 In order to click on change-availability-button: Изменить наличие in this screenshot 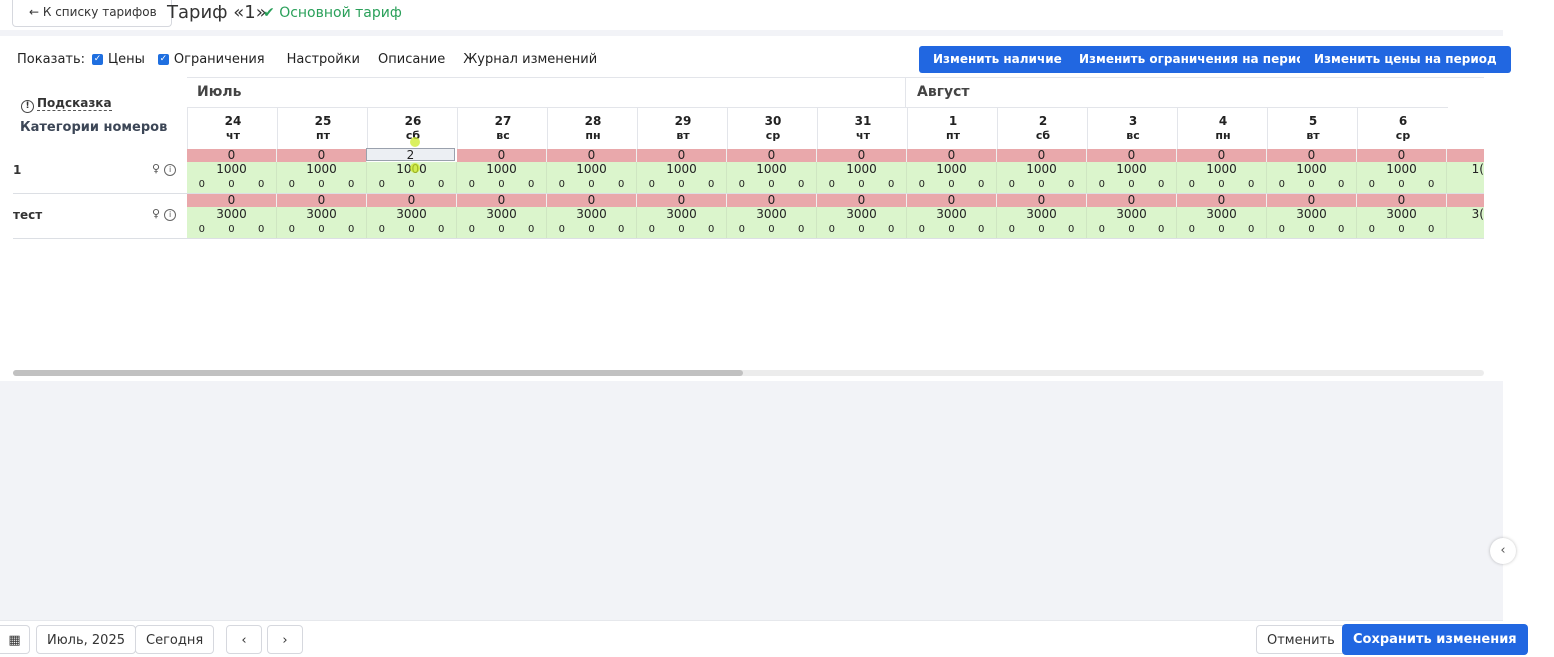, I will do `click(997, 59)`.